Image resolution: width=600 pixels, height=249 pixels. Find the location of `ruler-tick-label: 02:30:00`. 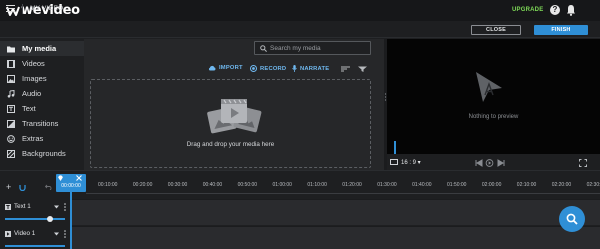

ruler-tick-label: 02:30:00 is located at coordinates (593, 185).